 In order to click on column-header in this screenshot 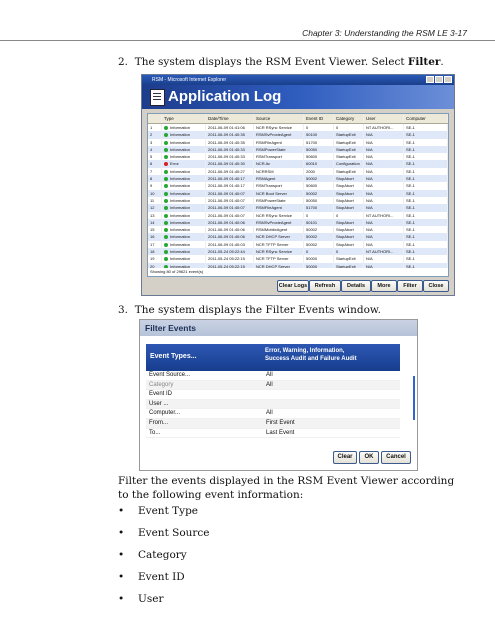, I will do `click(155, 118)`.